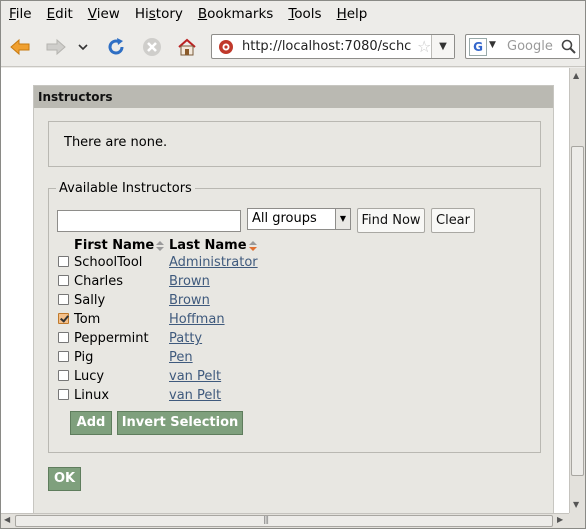  What do you see at coordinates (89, 376) in the screenshot?
I see `first-name-cell: Lucy` at bounding box center [89, 376].